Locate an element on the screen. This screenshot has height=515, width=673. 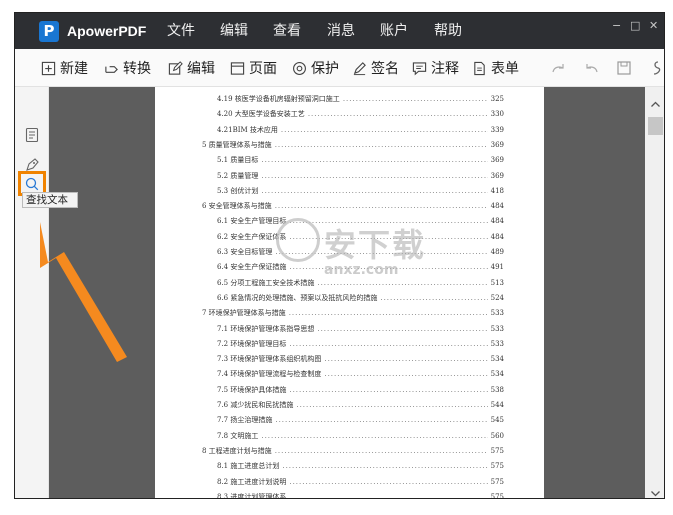
edit-button: 编辑 is located at coordinates (191, 68).